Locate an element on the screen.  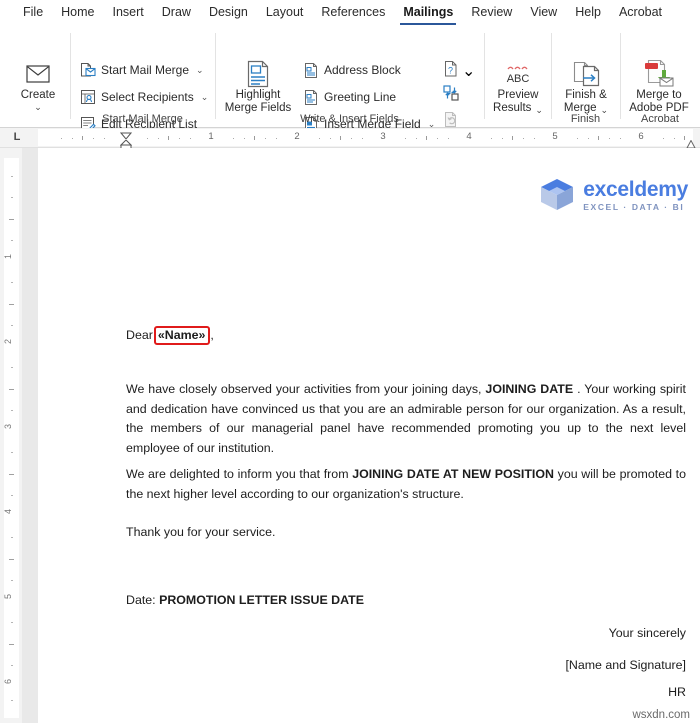
finish-and-merge-label-1: Finish & is located at coordinates (586, 95).